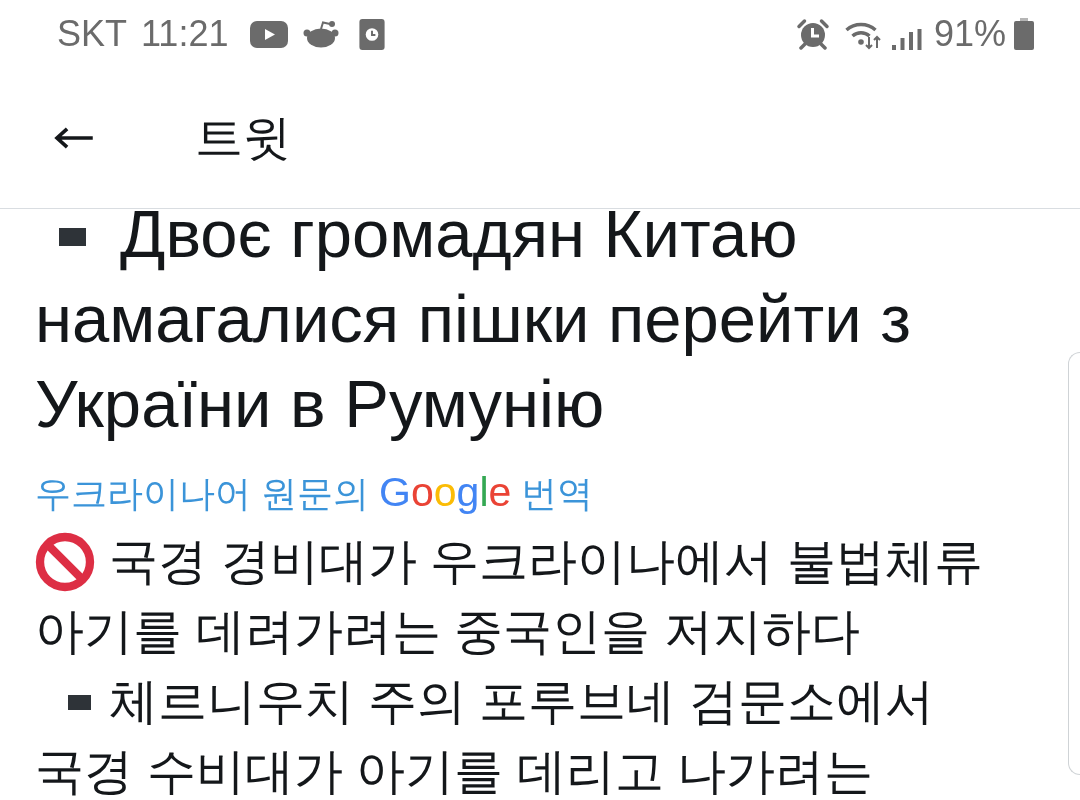  What do you see at coordinates (459, 233) in the screenshot?
I see `tweet-text: Двоє громадян Китаю` at bounding box center [459, 233].